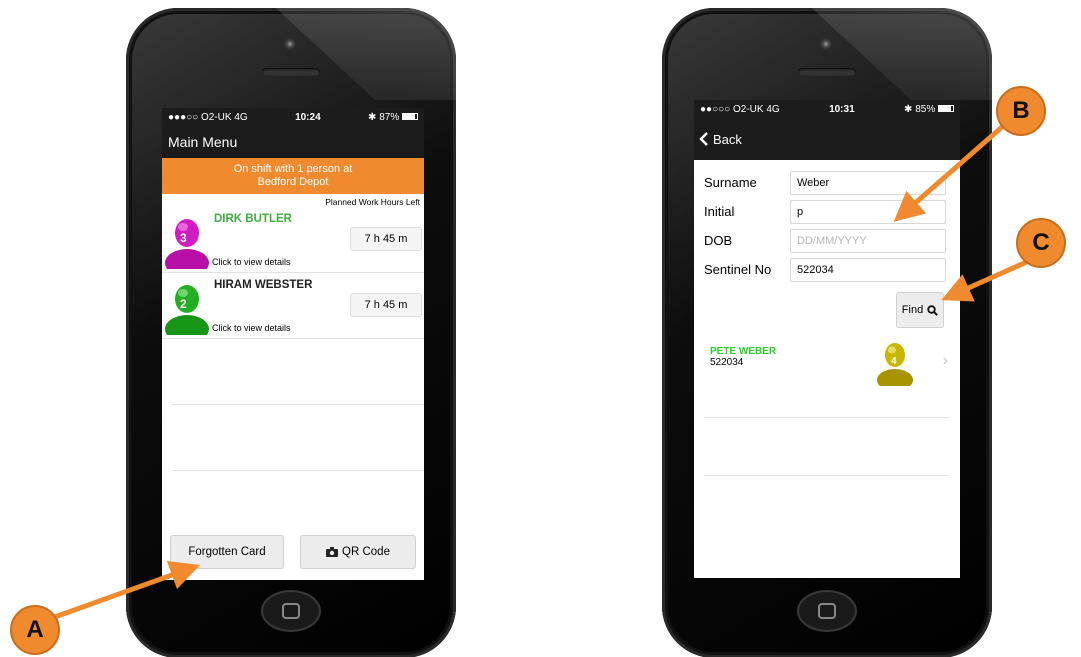  What do you see at coordinates (827, 109) in the screenshot?
I see `status-bar: ●●○○○ O2-UK 4G 10:31 ✱ 85%` at bounding box center [827, 109].